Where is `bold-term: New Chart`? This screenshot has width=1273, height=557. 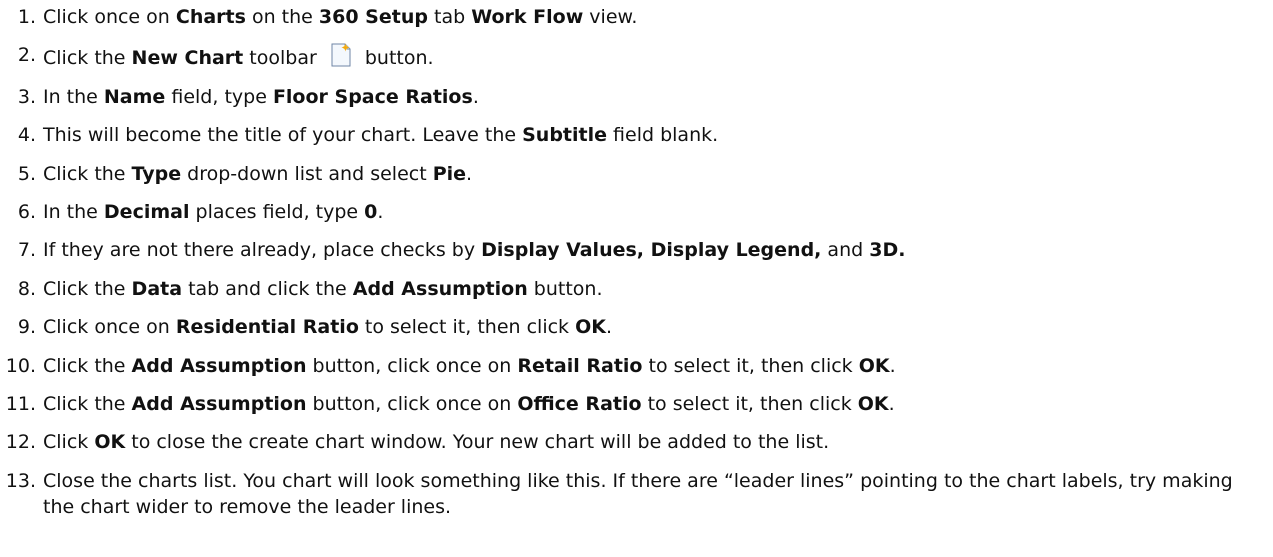
bold-term: New Chart is located at coordinates (187, 58).